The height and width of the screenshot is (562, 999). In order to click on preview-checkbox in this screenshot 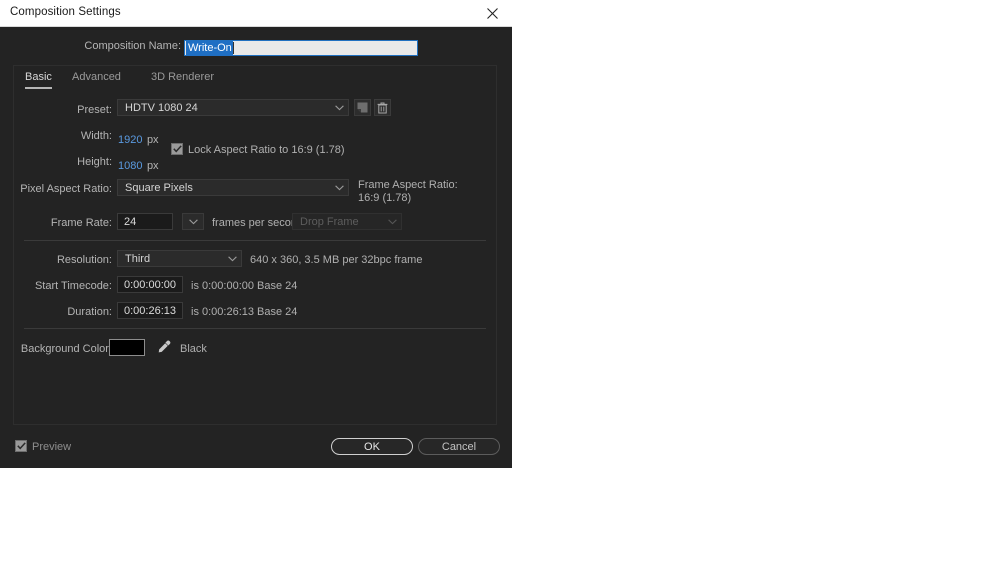, I will do `click(21, 446)`.